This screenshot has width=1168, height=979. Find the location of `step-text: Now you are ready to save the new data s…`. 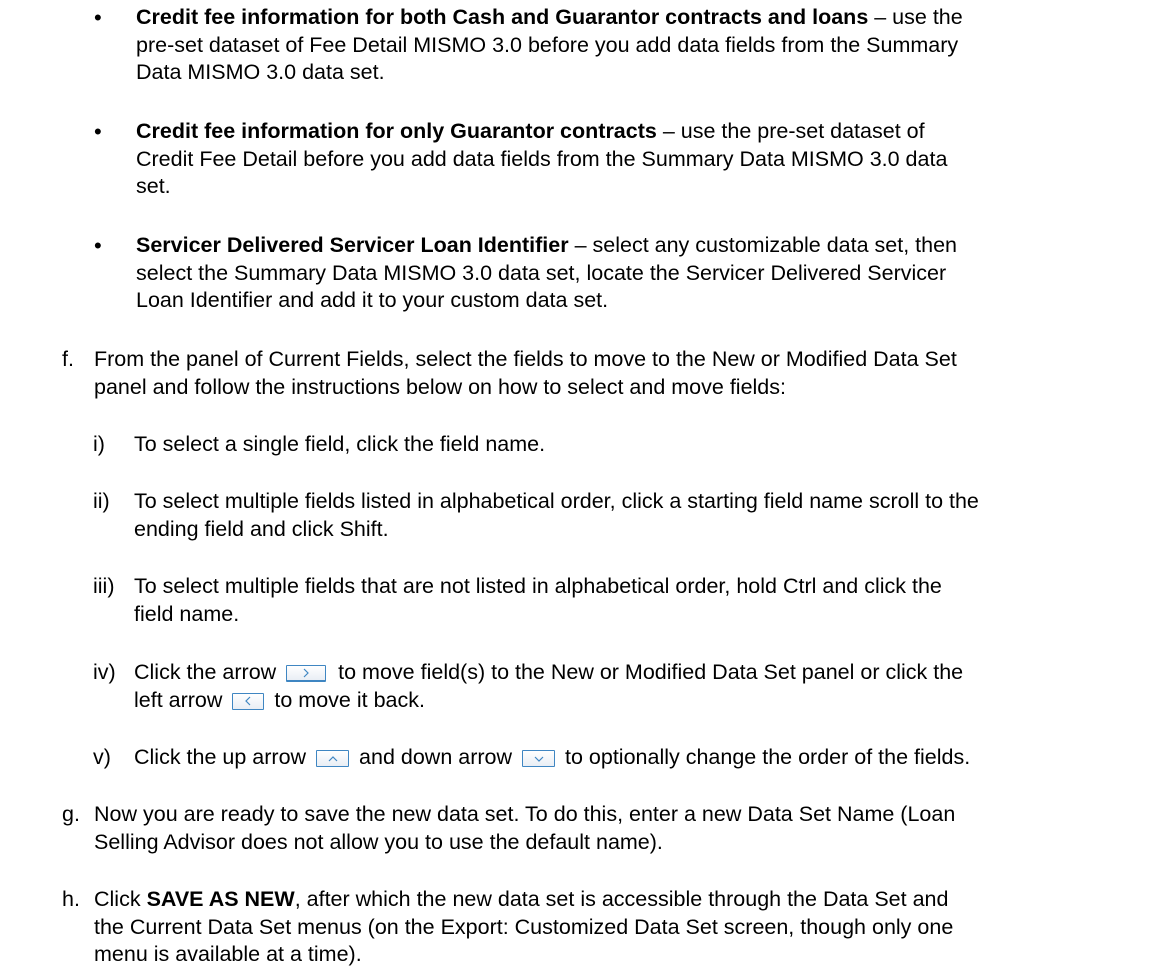

step-text: Now you are ready to save the new data s… is located at coordinates (525, 814).